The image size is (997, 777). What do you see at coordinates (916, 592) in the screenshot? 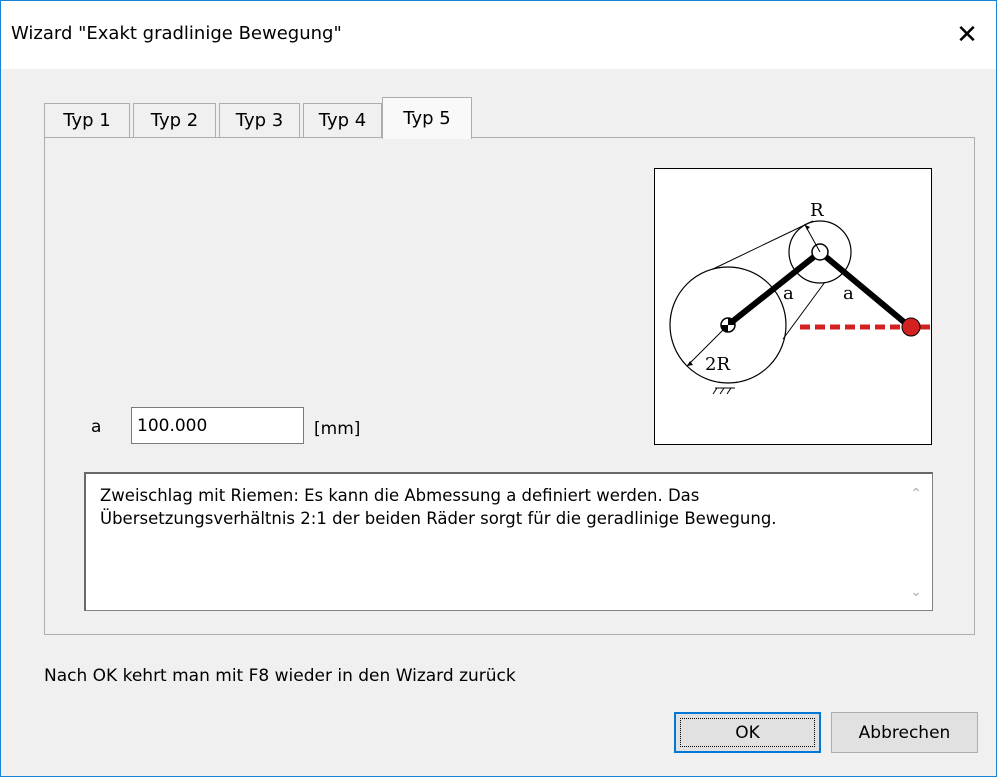
I see `scroll-down-icon: ⌄` at bounding box center [916, 592].